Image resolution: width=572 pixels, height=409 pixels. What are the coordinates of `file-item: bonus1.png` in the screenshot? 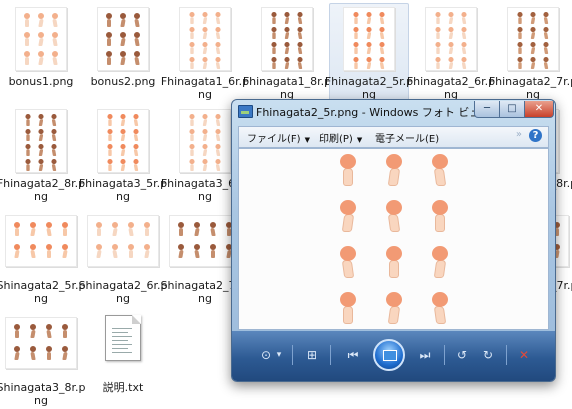 It's located at (41, 53).